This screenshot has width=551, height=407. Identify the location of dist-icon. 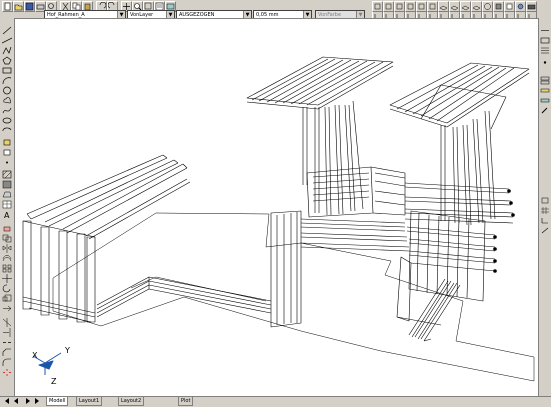
(545, 30).